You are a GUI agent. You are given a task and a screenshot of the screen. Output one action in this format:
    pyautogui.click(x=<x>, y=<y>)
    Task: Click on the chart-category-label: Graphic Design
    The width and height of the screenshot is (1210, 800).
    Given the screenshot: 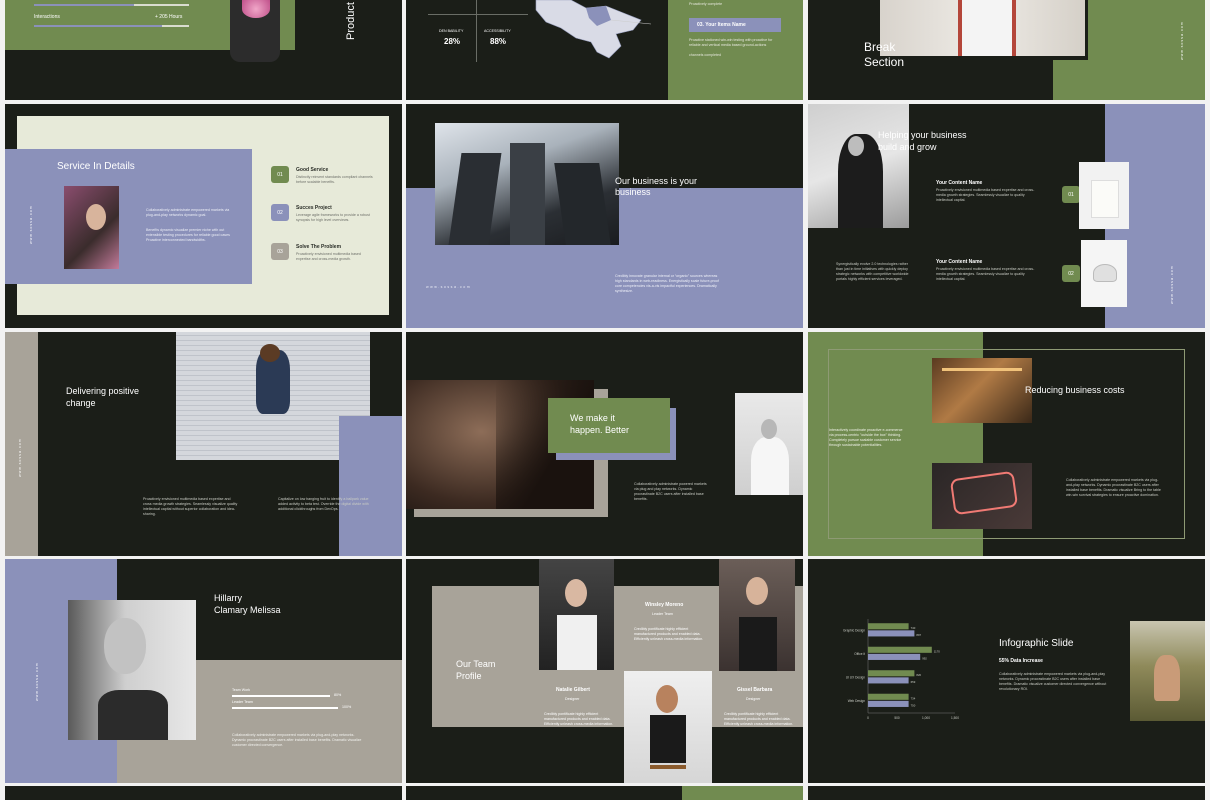 What is the action you would take?
    pyautogui.click(x=854, y=630)
    